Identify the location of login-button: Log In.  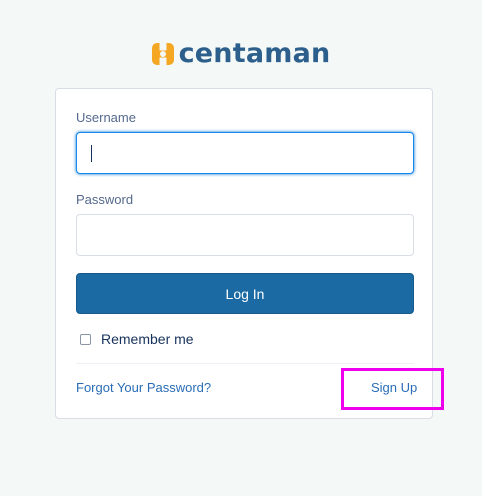
(245, 293).